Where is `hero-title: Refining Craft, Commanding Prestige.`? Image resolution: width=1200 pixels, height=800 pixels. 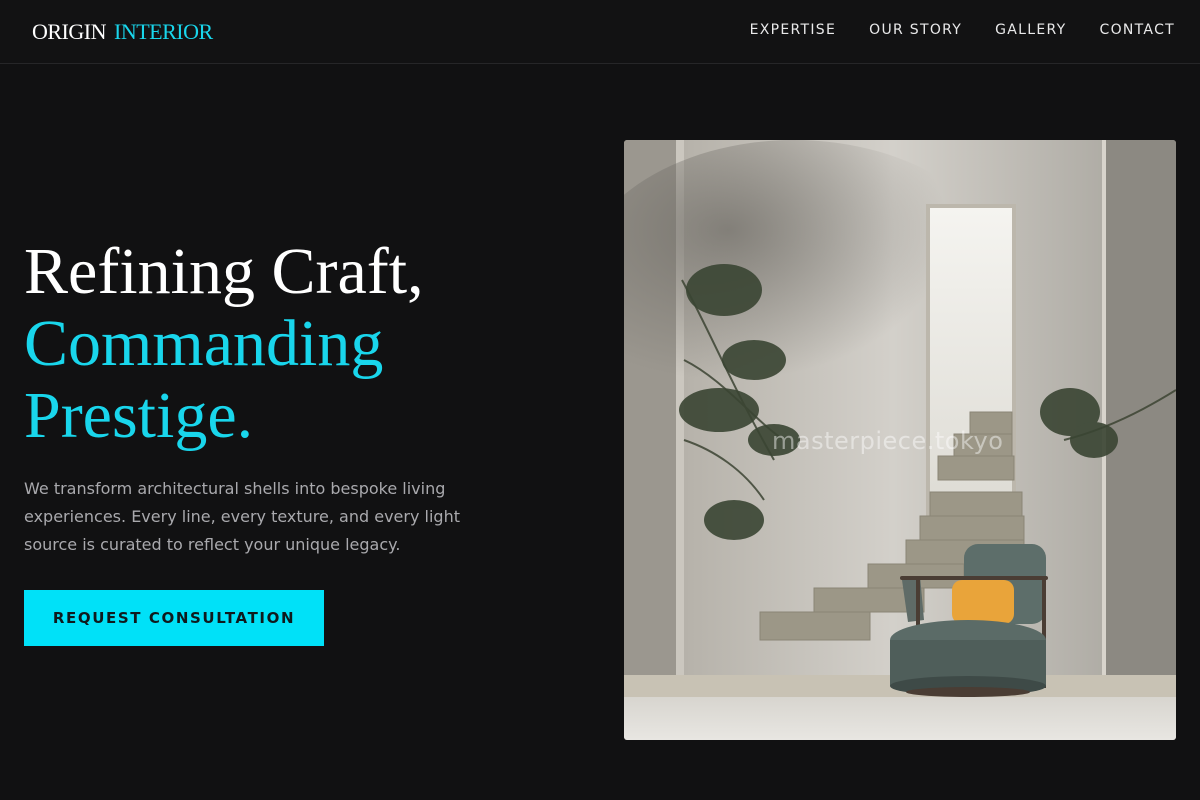 hero-title: Refining Craft, Commanding Prestige. is located at coordinates (304, 344).